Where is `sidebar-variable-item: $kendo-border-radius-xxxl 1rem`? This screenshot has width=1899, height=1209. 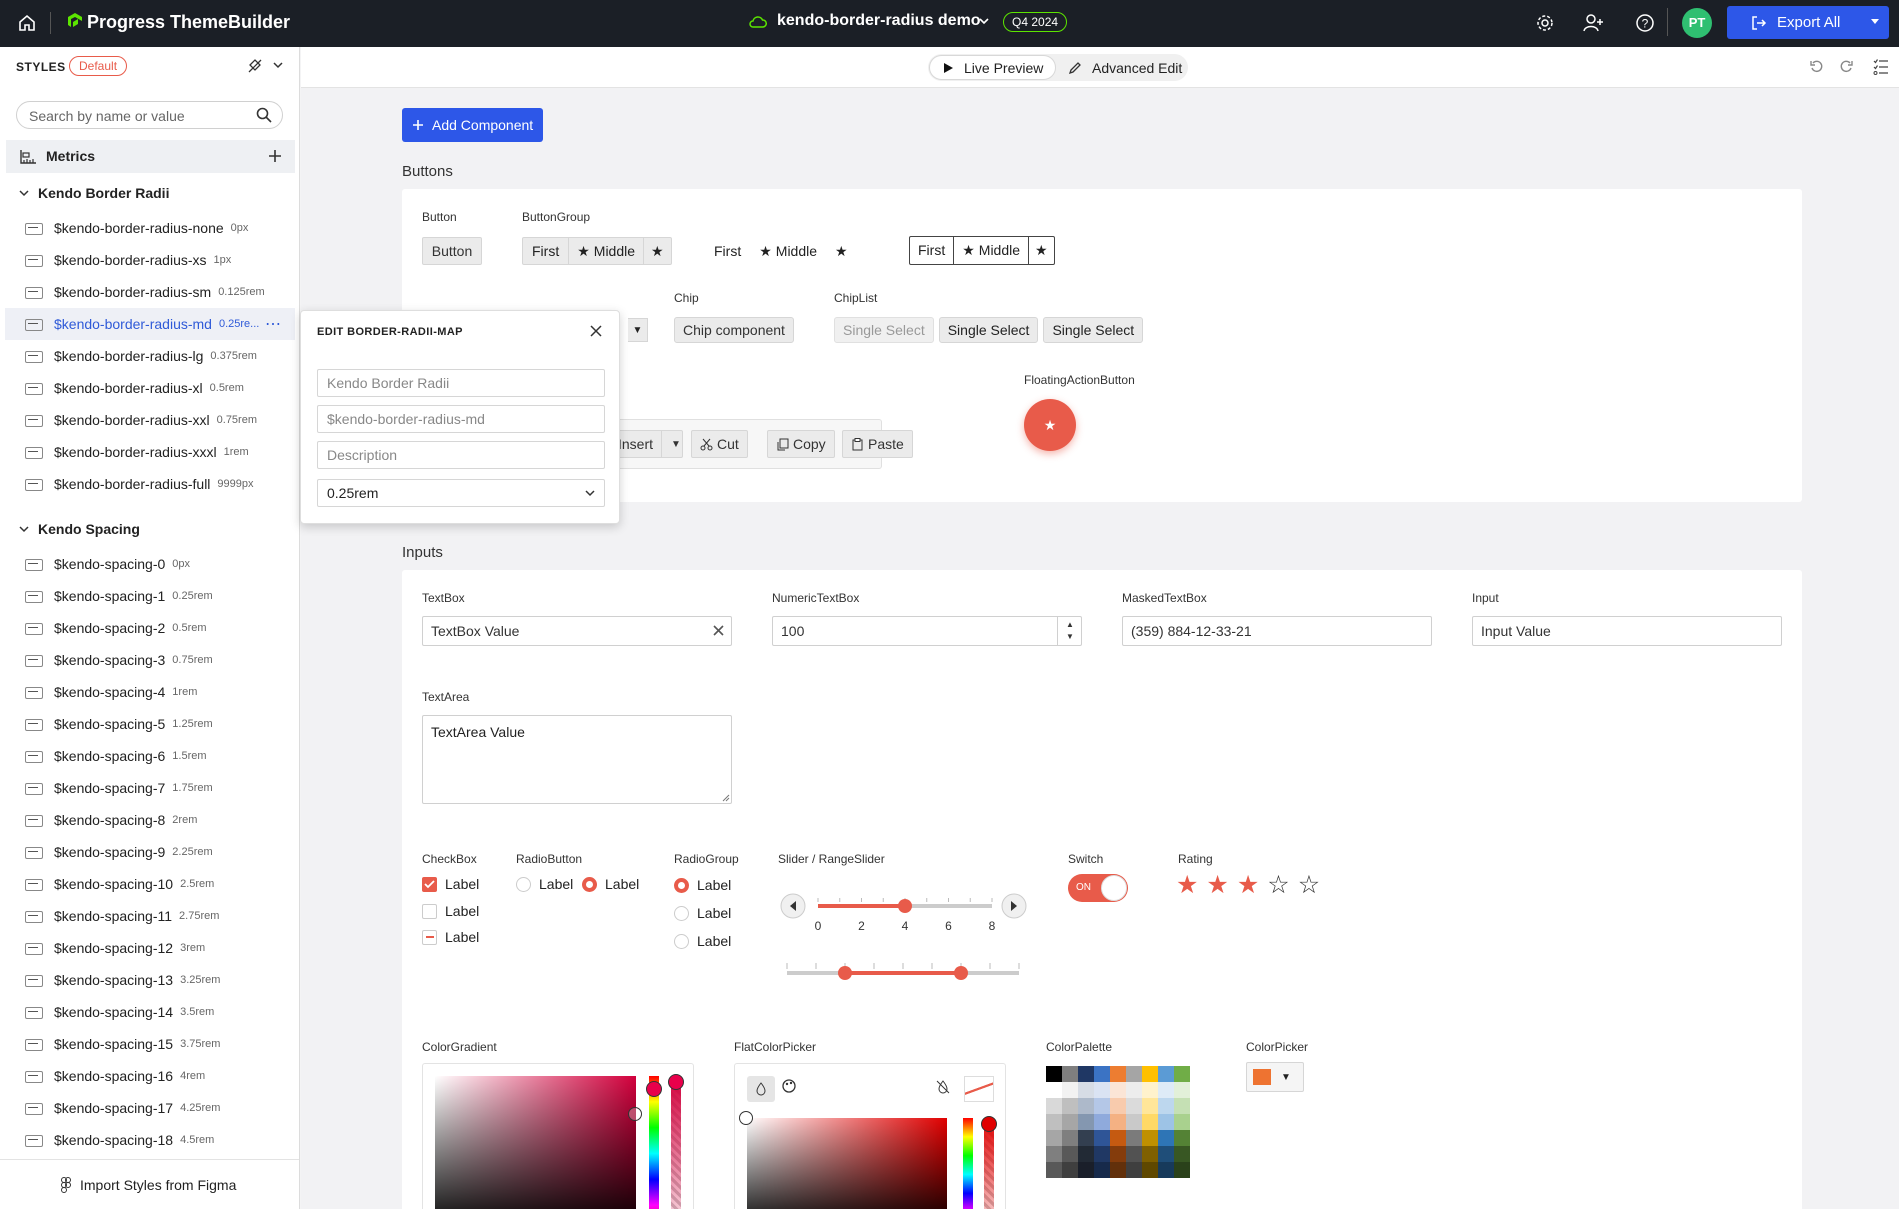
sidebar-variable-item: $kendo-border-radius-xxxl 1rem is located at coordinates (150, 452).